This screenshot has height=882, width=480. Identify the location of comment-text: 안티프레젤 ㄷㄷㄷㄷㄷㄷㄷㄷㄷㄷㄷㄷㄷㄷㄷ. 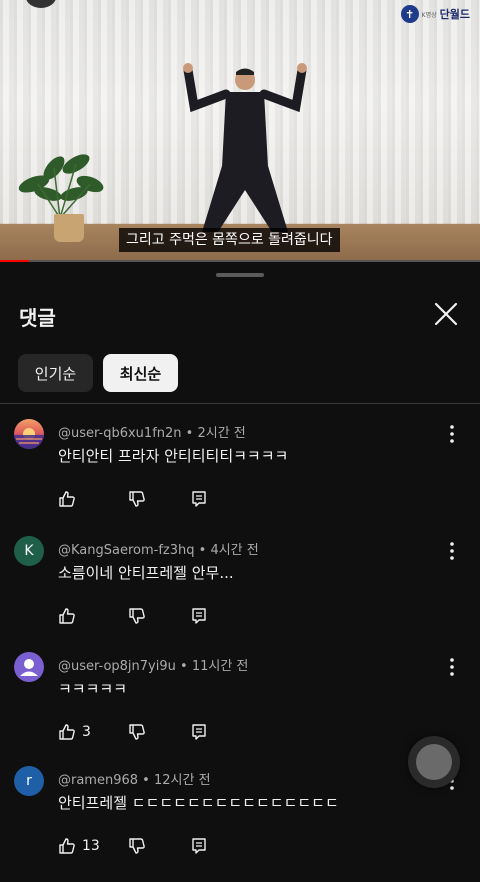
(198, 803).